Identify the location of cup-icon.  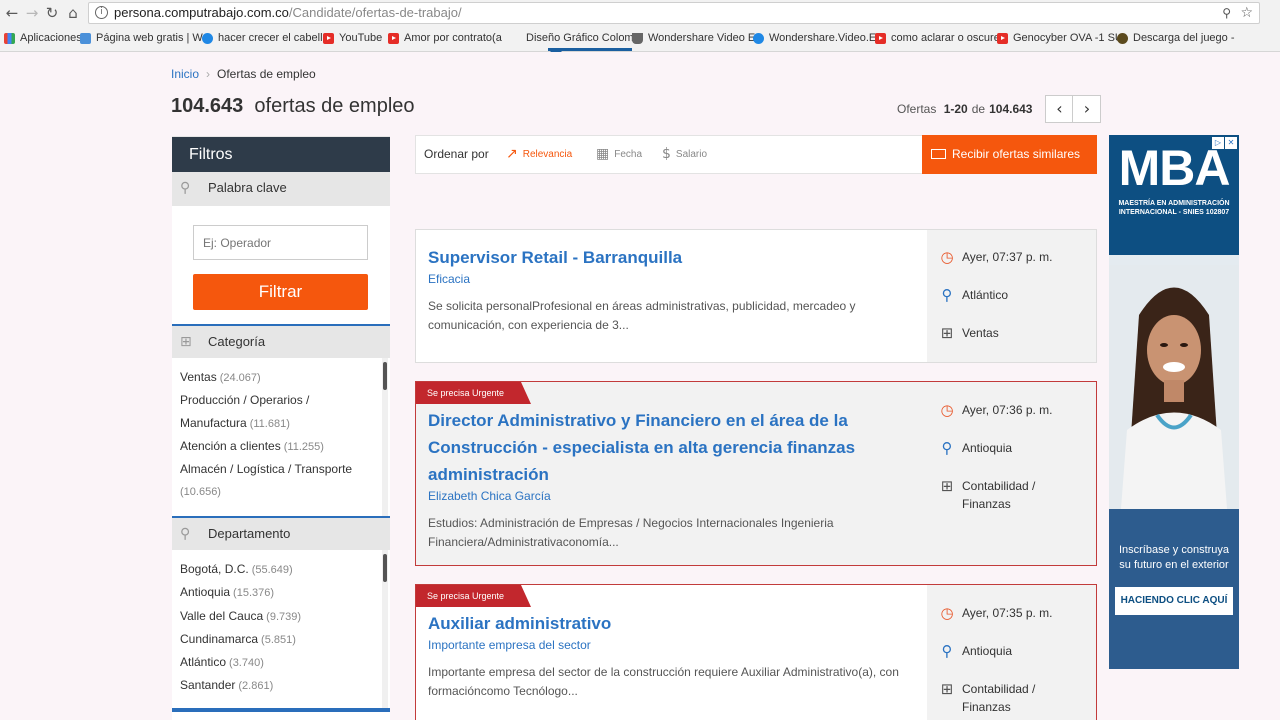
(637, 38).